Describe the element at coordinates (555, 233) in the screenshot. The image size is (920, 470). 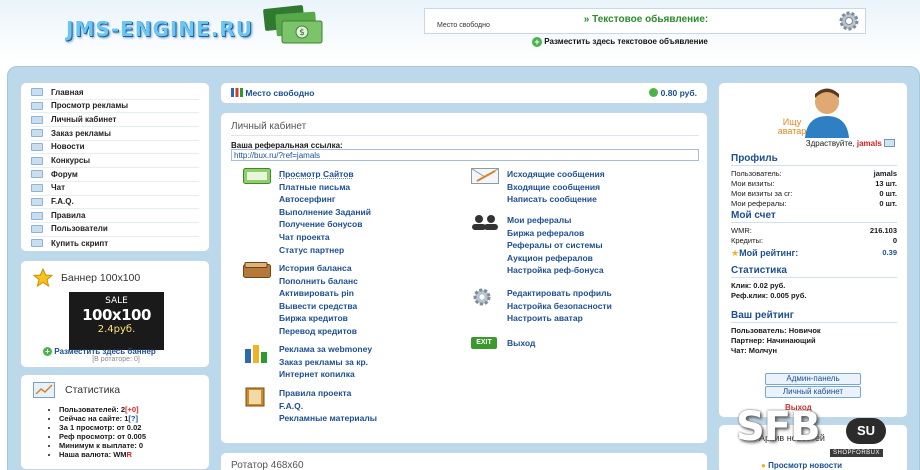
I see `link-referral-exchange: Биржа рефералов` at that location.